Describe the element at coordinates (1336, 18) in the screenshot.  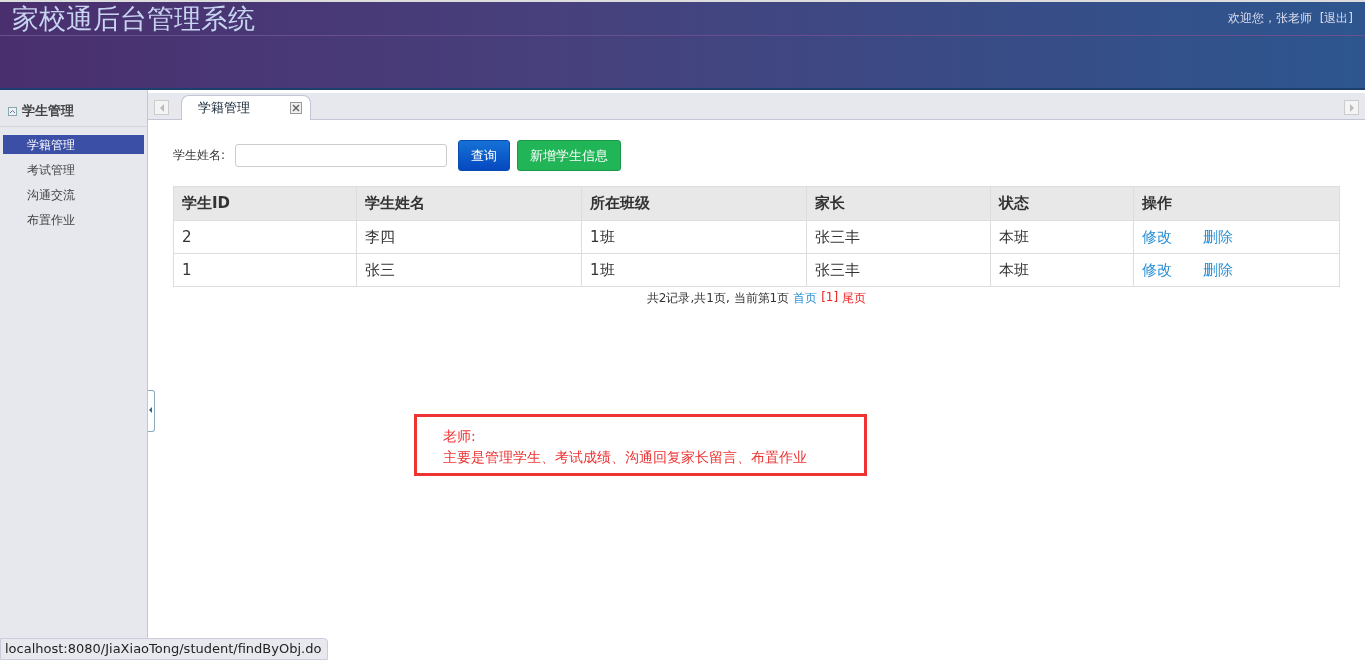
I see `logout-link: [退出]` at that location.